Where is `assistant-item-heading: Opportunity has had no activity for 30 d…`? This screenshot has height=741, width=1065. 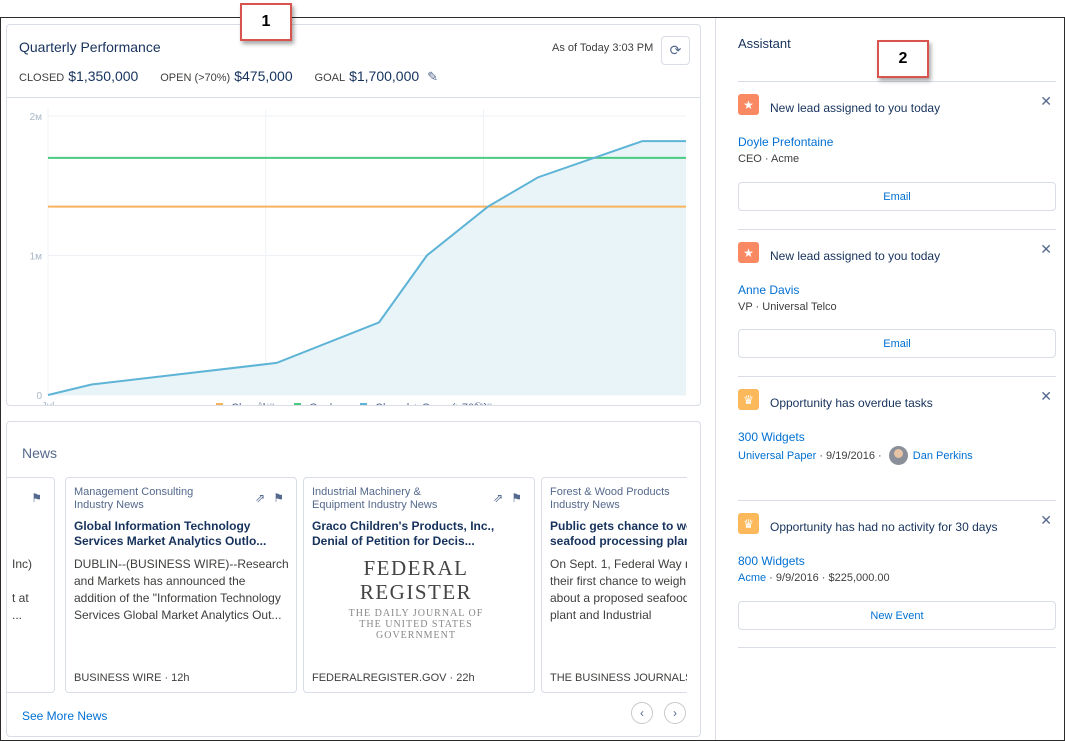
assistant-item-heading: Opportunity has had no activity for 30 d… is located at coordinates (884, 527).